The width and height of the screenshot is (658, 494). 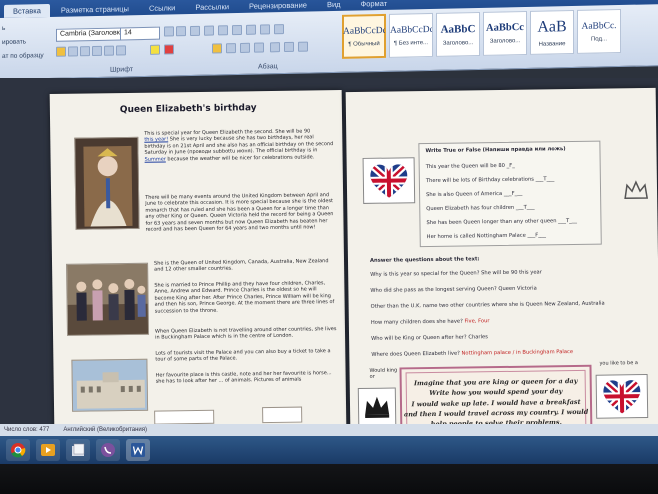 I want to click on queen-portrait-photo, so click(x=107, y=183).